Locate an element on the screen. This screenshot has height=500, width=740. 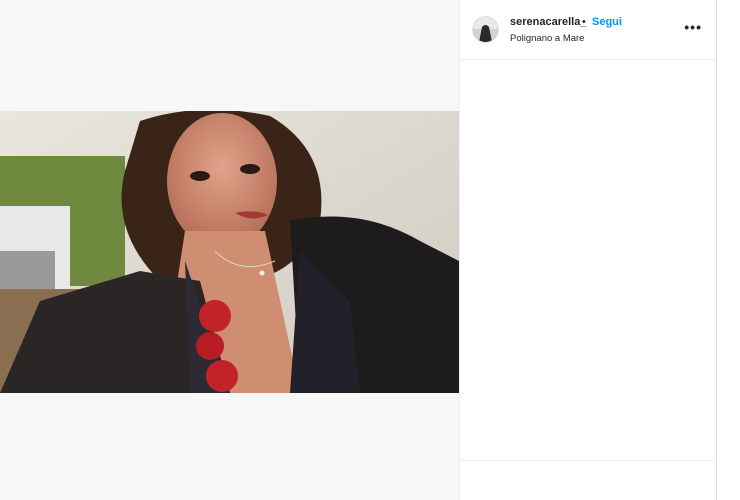
username-link: serenacarella_ is located at coordinates (548, 22).